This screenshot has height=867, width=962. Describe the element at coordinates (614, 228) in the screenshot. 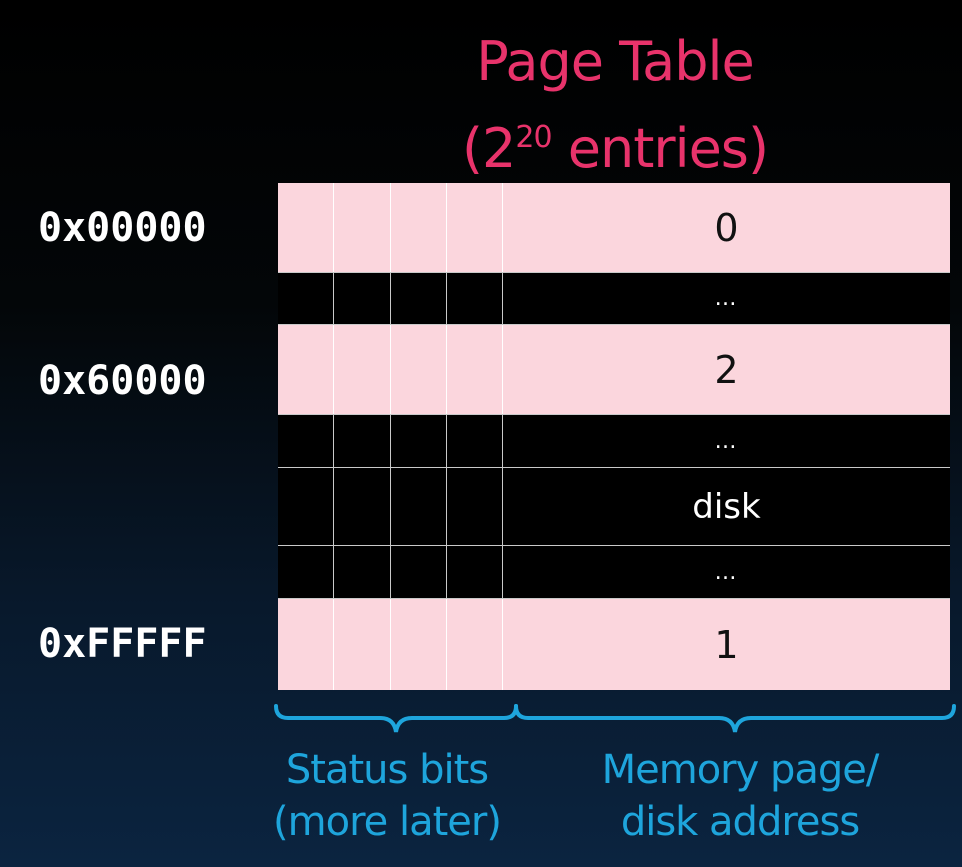

I see `table-row: 0` at that location.